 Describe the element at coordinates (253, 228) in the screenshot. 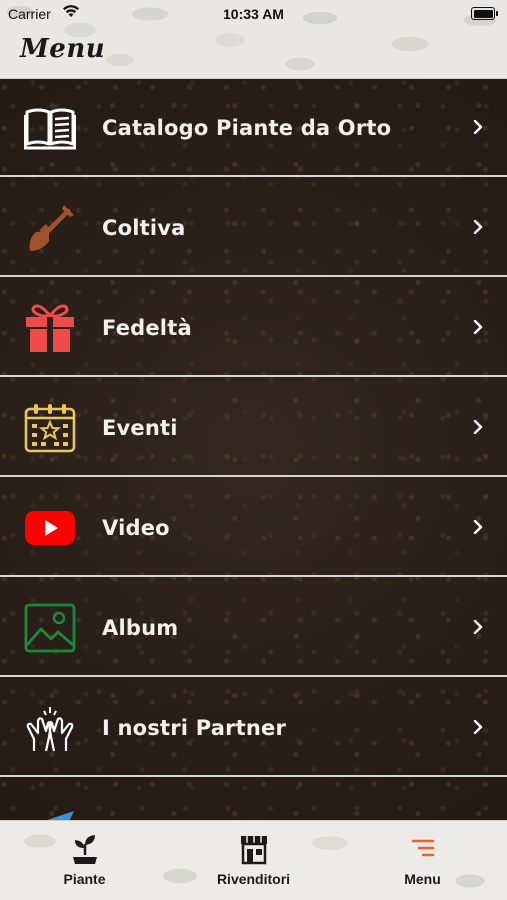

I see `menu-item-coltiva: Coltiva` at that location.